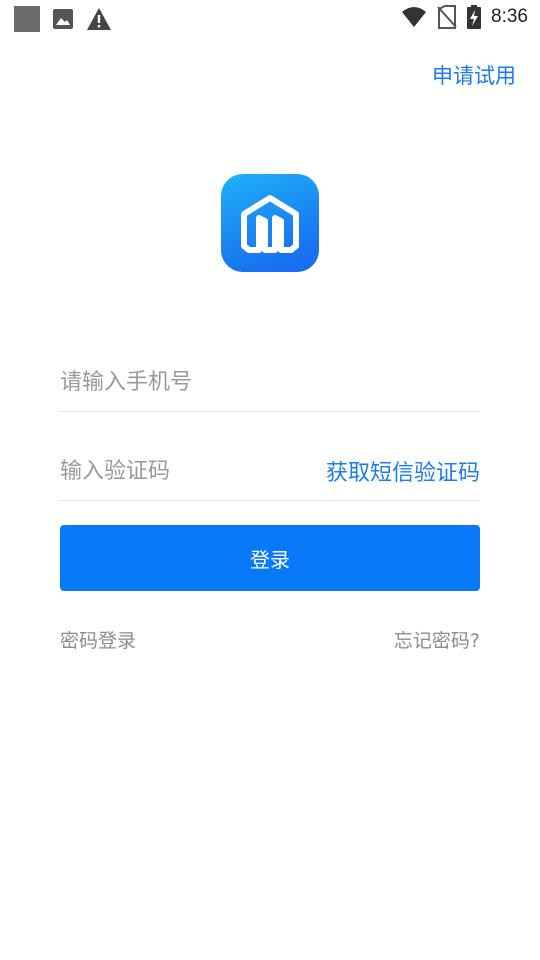 The width and height of the screenshot is (540, 960). I want to click on app-logo-icon, so click(270, 224).